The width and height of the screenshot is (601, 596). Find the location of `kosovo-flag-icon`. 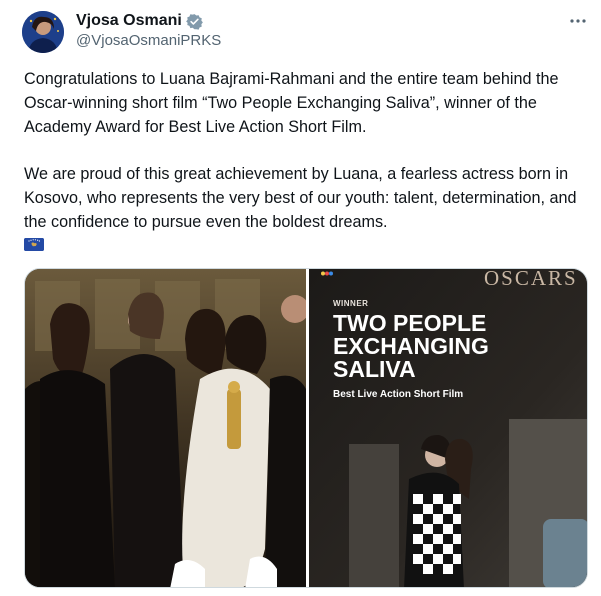

kosovo-flag-icon is located at coordinates (34, 244).